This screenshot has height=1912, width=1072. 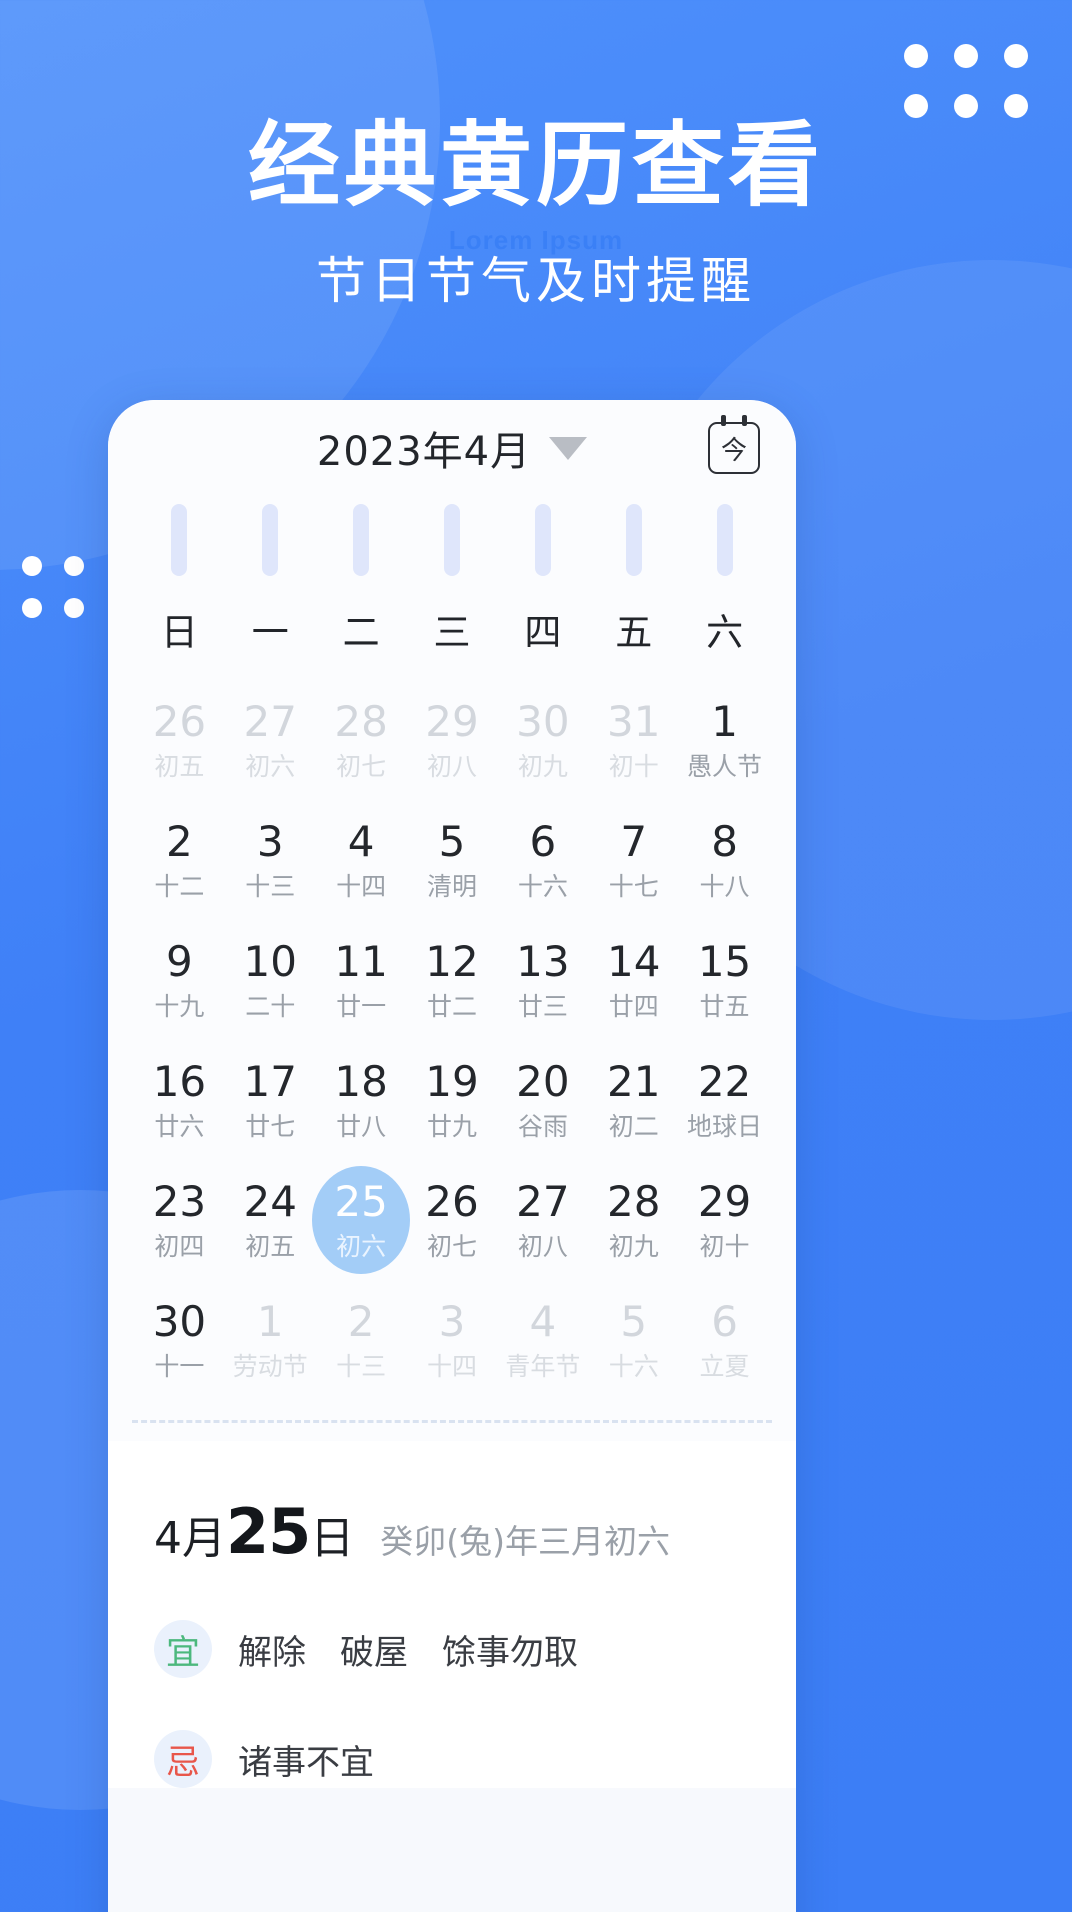 What do you see at coordinates (543, 1081) in the screenshot?
I see `day-number: 20` at bounding box center [543, 1081].